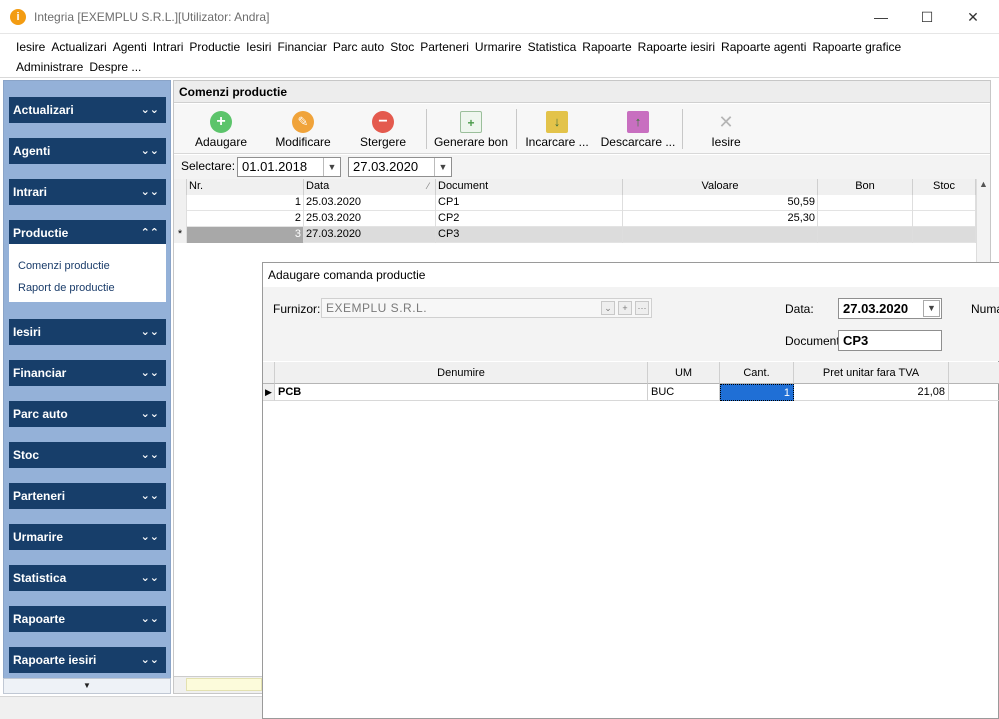  I want to click on sidebar-group-parc-auto: Parc auto ⌄⌄, so click(87, 414).